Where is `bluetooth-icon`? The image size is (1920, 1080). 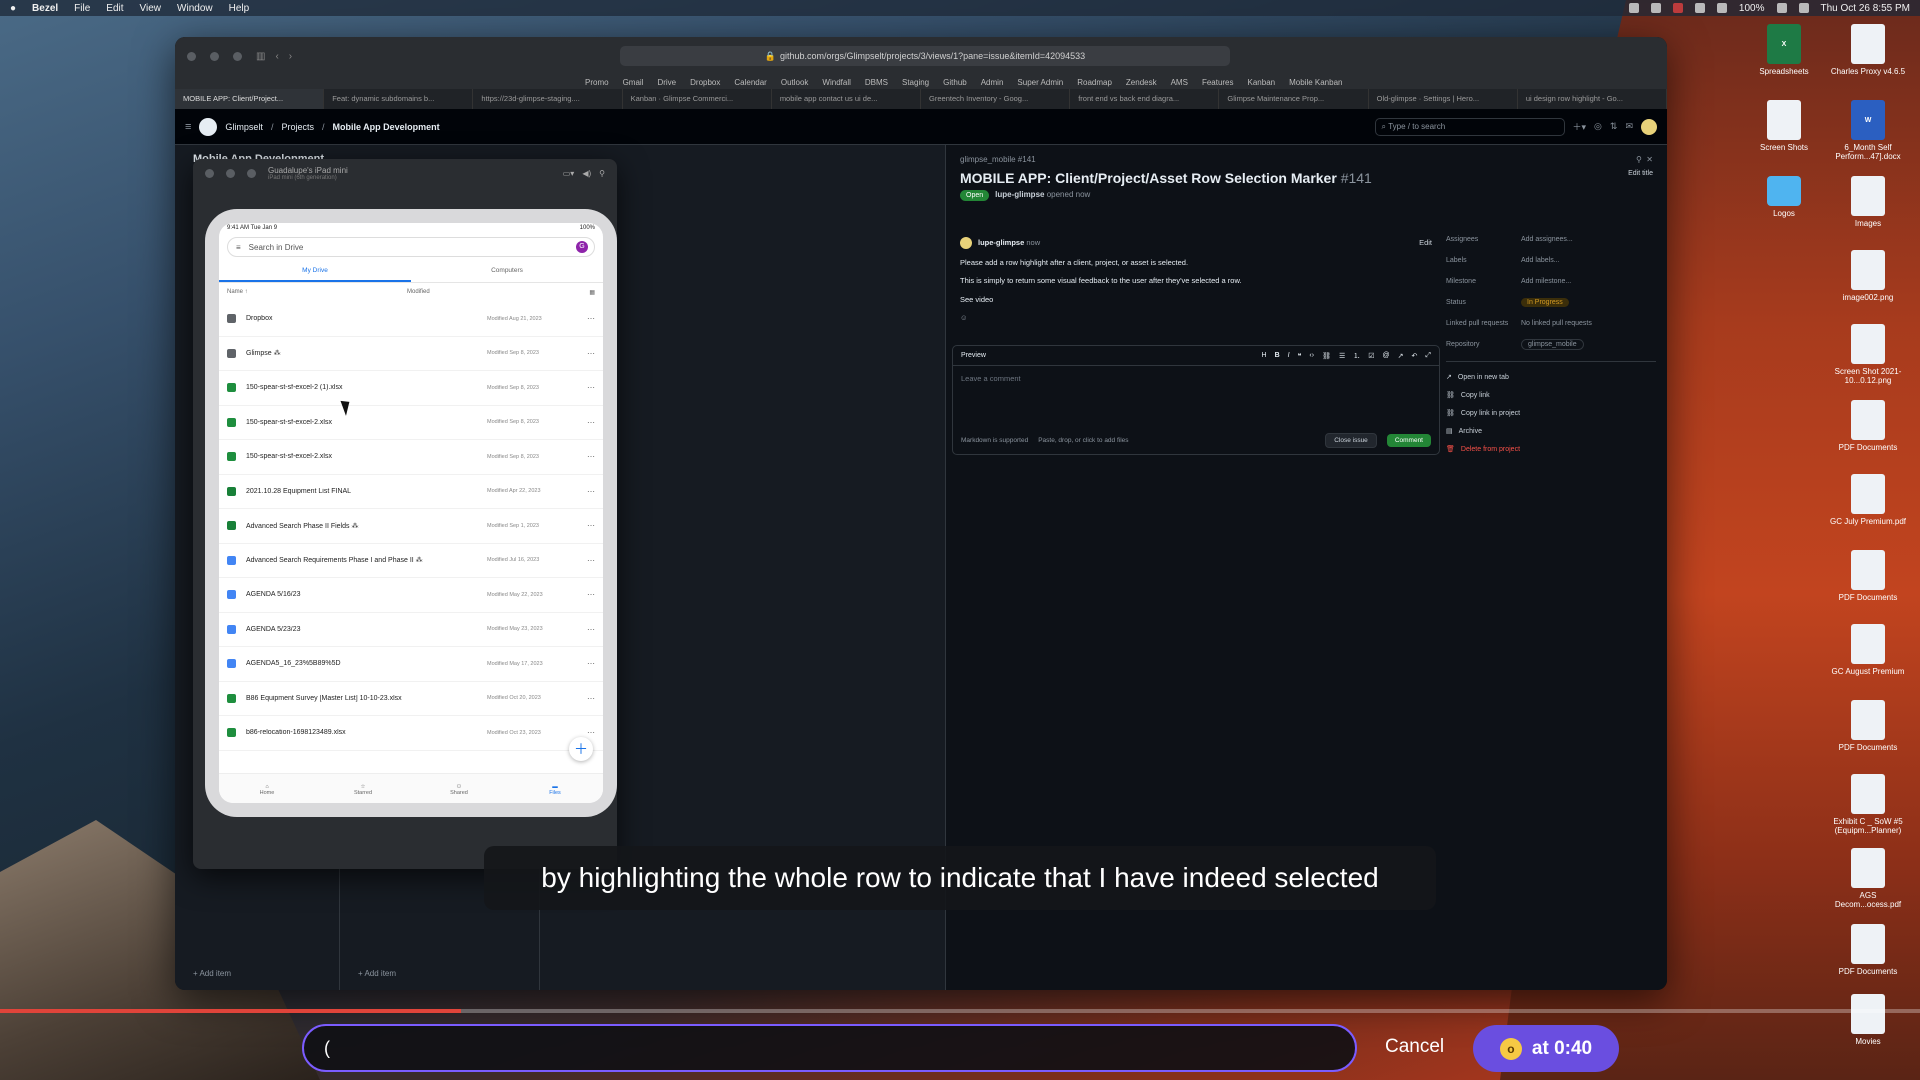
bluetooth-icon is located at coordinates (1721, 8).